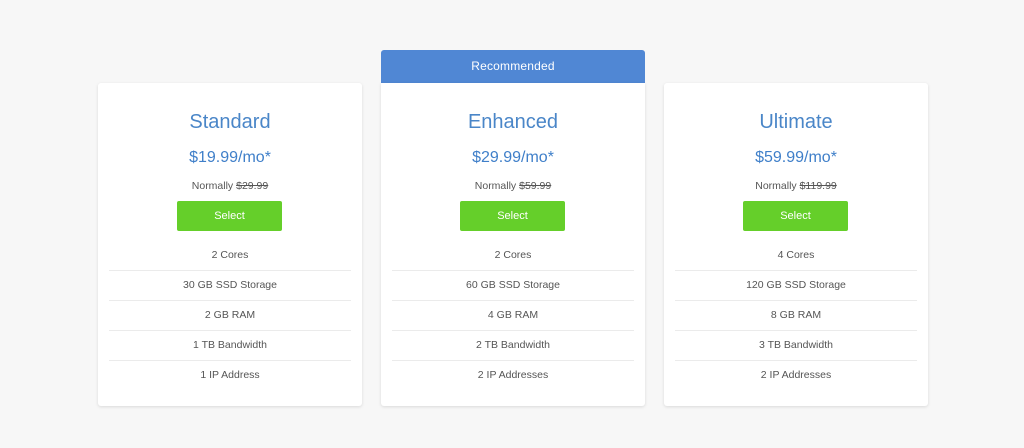 This screenshot has height=448, width=1024. Describe the element at coordinates (796, 256) in the screenshot. I see `feature-item: 4 Cores` at that location.